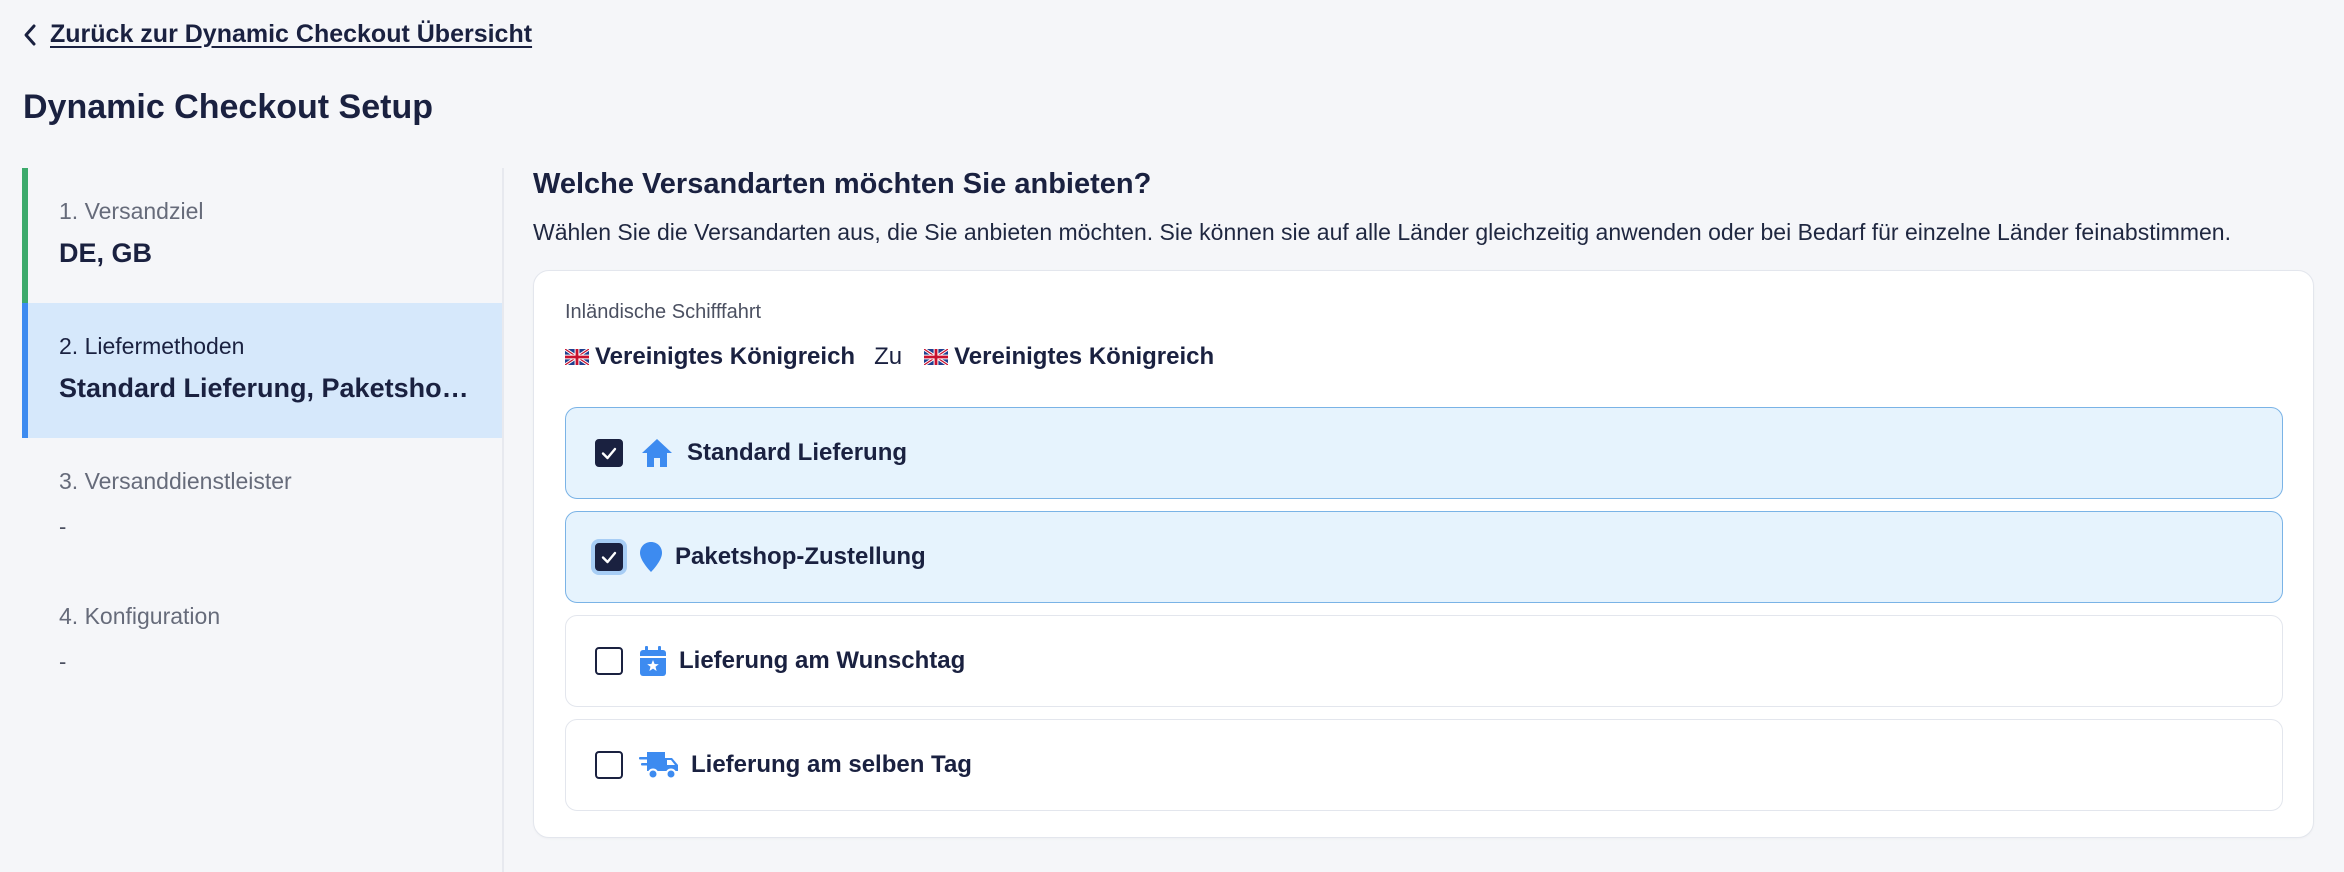 The width and height of the screenshot is (2344, 872). What do you see at coordinates (1424, 661) in the screenshot?
I see `option-lieferung-am-wunschtag: Lieferung am Wunschtag` at bounding box center [1424, 661].